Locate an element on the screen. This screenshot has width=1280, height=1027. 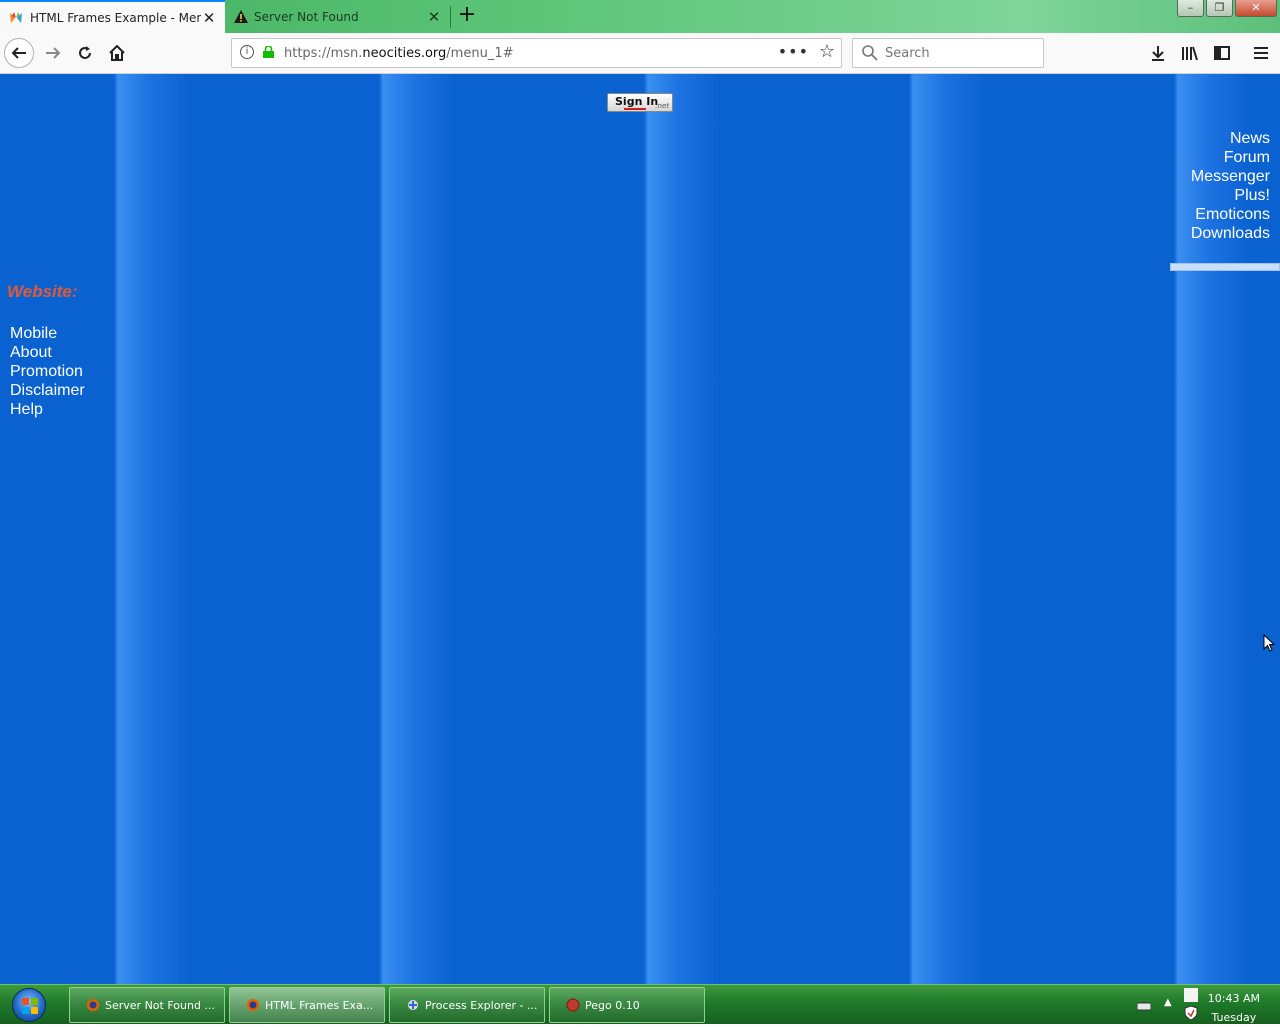
home-button is located at coordinates (117, 53).